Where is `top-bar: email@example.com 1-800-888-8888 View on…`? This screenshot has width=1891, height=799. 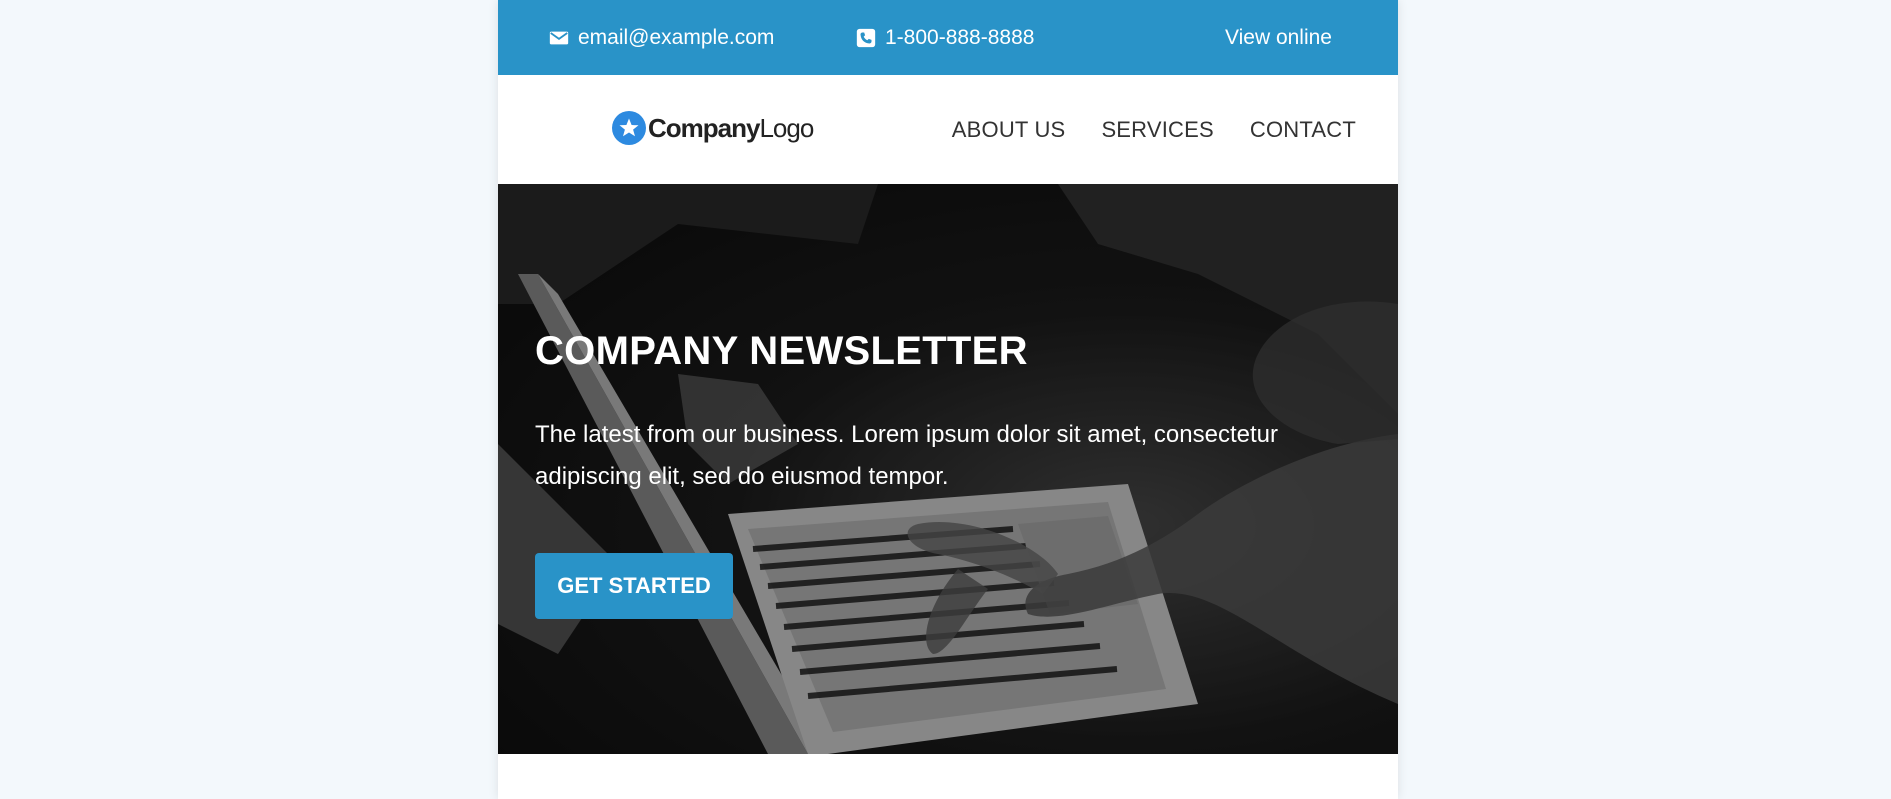 top-bar: email@example.com 1-800-888-8888 View on… is located at coordinates (948, 37).